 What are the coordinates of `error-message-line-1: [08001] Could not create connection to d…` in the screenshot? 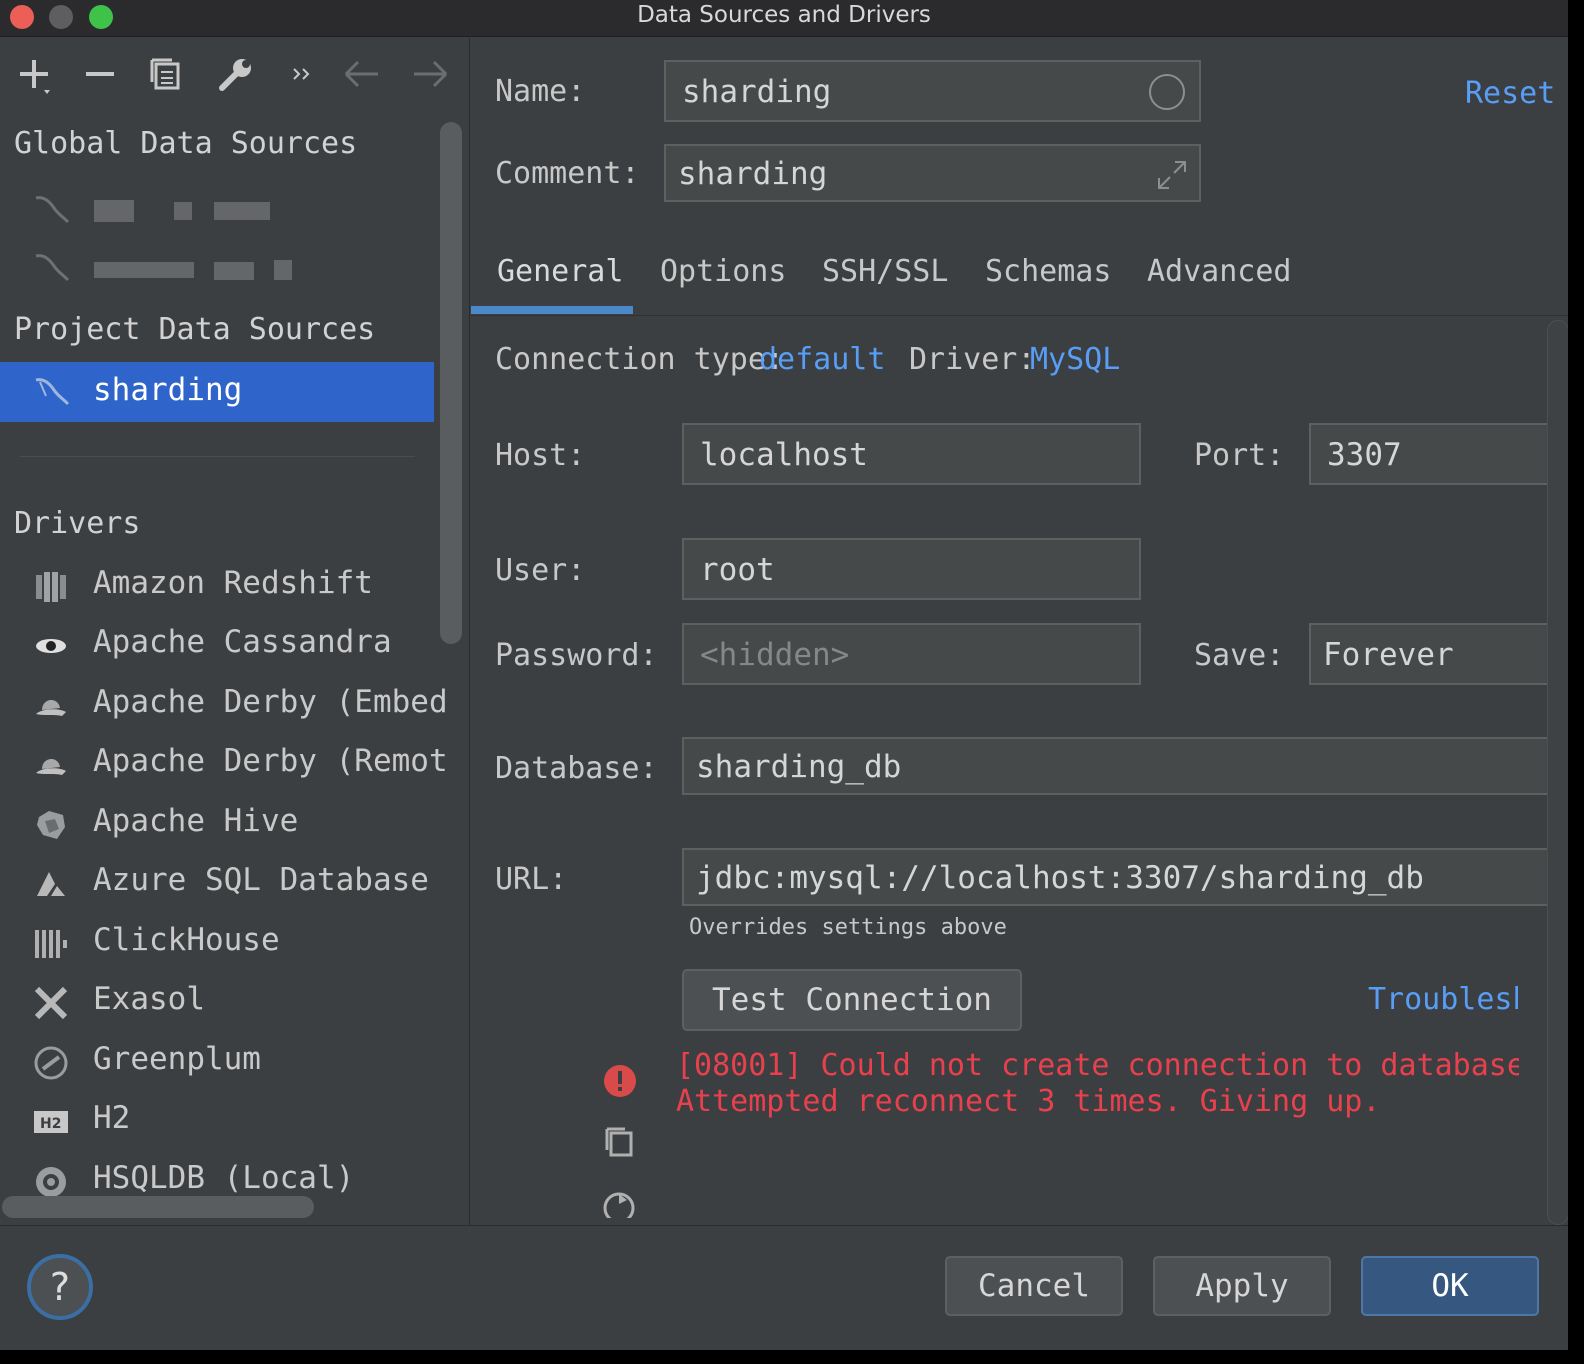 It's located at (1097, 1065).